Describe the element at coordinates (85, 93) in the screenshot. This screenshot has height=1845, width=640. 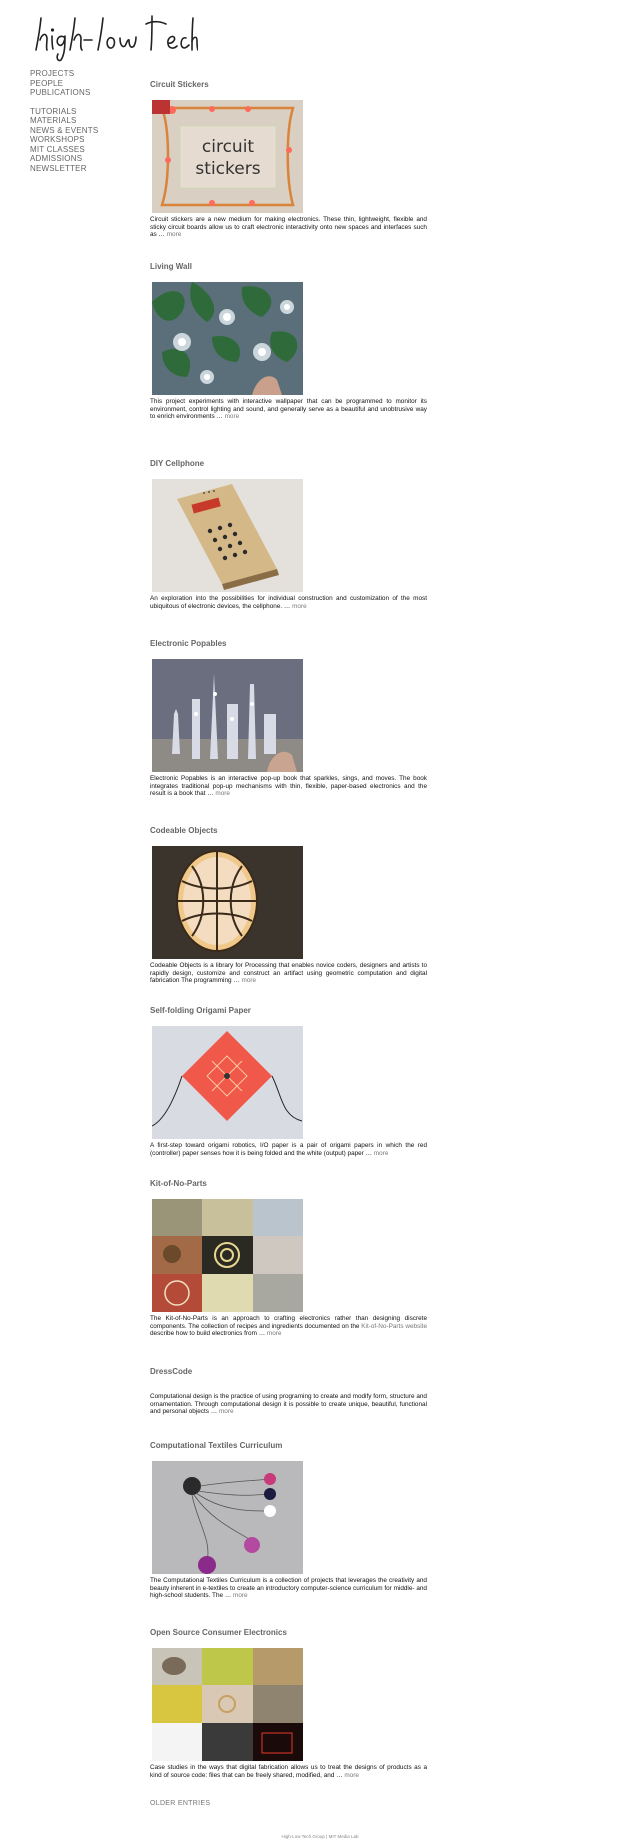
I see `nav-publications: PUBLICATIONS` at that location.